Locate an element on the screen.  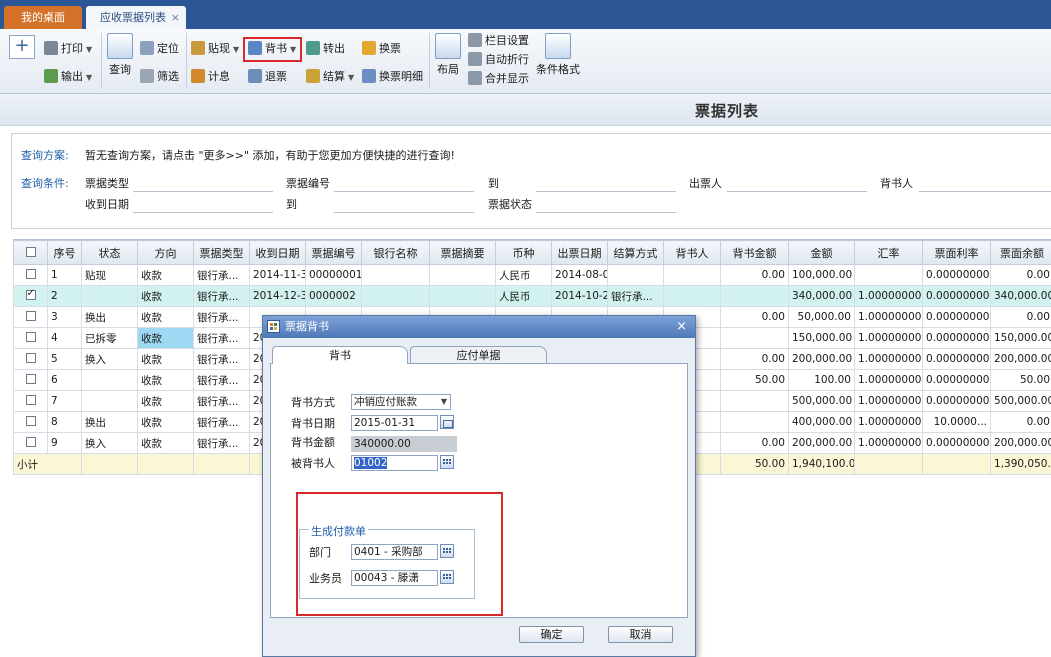
column-header: 汇率 is located at coordinates (888, 252).